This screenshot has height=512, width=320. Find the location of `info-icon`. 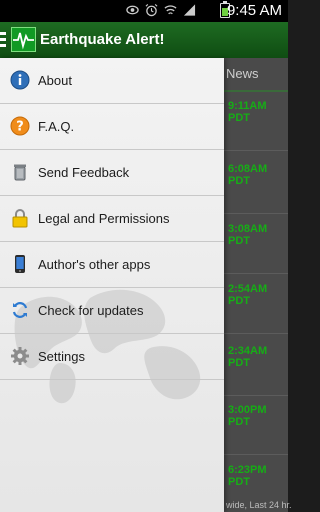

info-icon is located at coordinates (20, 80).